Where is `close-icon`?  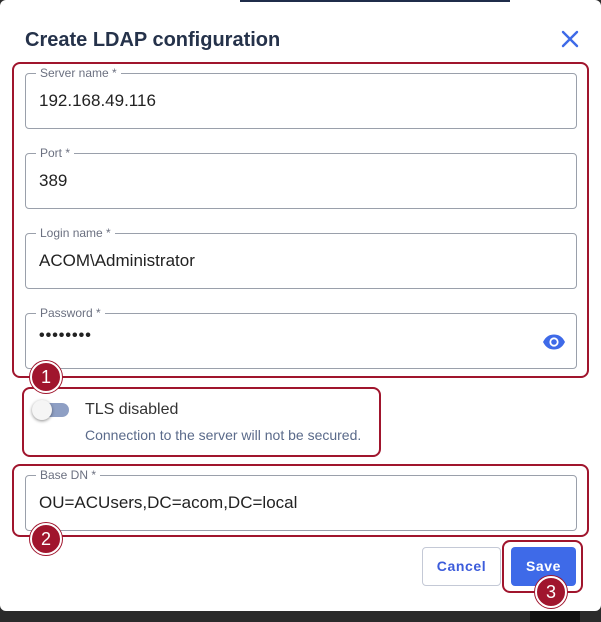 close-icon is located at coordinates (570, 39).